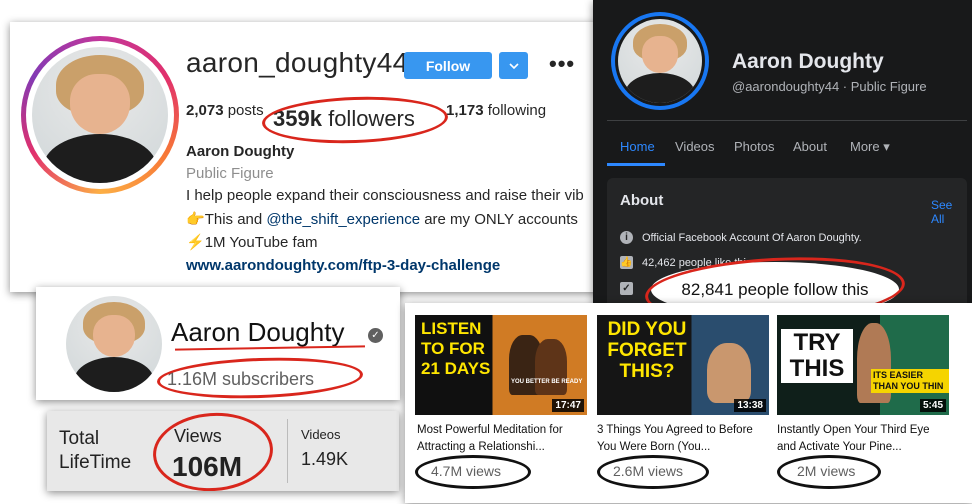 The width and height of the screenshot is (972, 504). What do you see at coordinates (343, 265) in the screenshot?
I see `bio-website-link: www.aarondoughty.com/ftp-3-day-challenge` at bounding box center [343, 265].